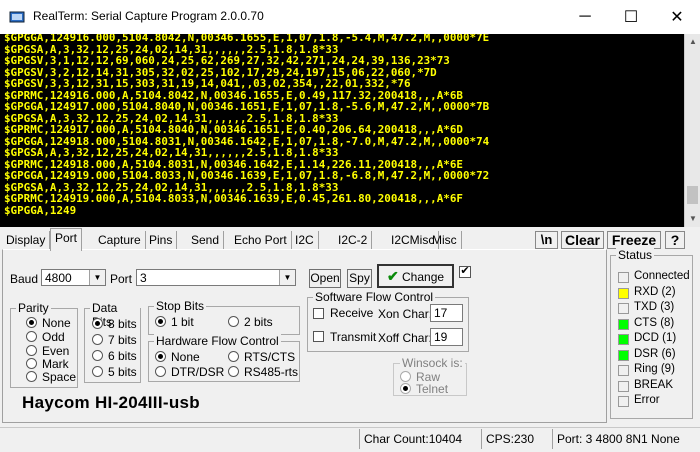 The height and width of the screenshot is (452, 700). What do you see at coordinates (51, 377) in the screenshot?
I see `parity-space-radio: Space` at bounding box center [51, 377].